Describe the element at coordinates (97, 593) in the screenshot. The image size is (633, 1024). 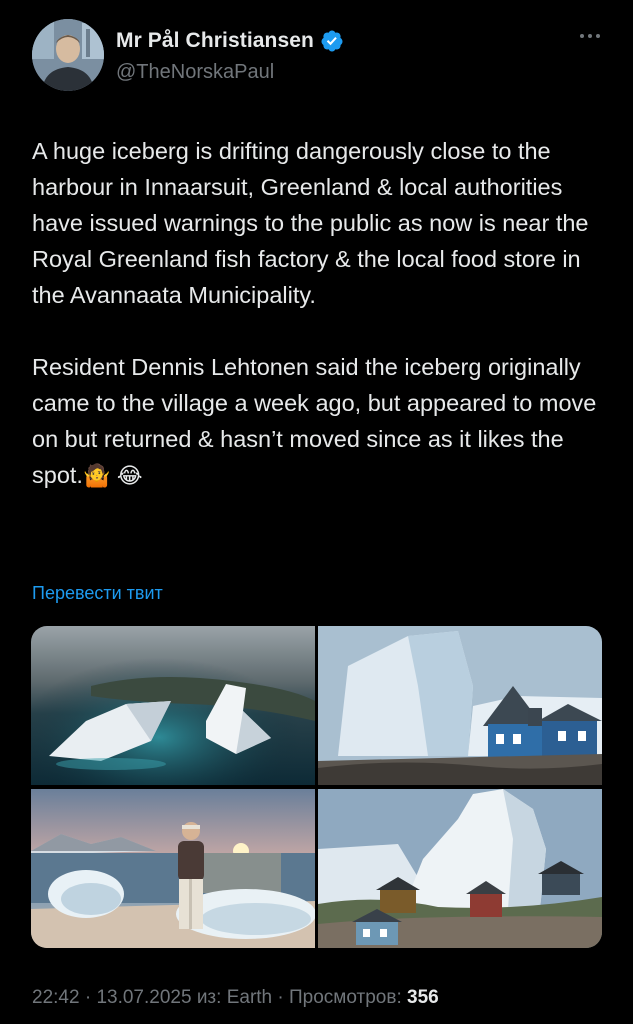
I see `translate-tweet-link: Перевести твит` at that location.